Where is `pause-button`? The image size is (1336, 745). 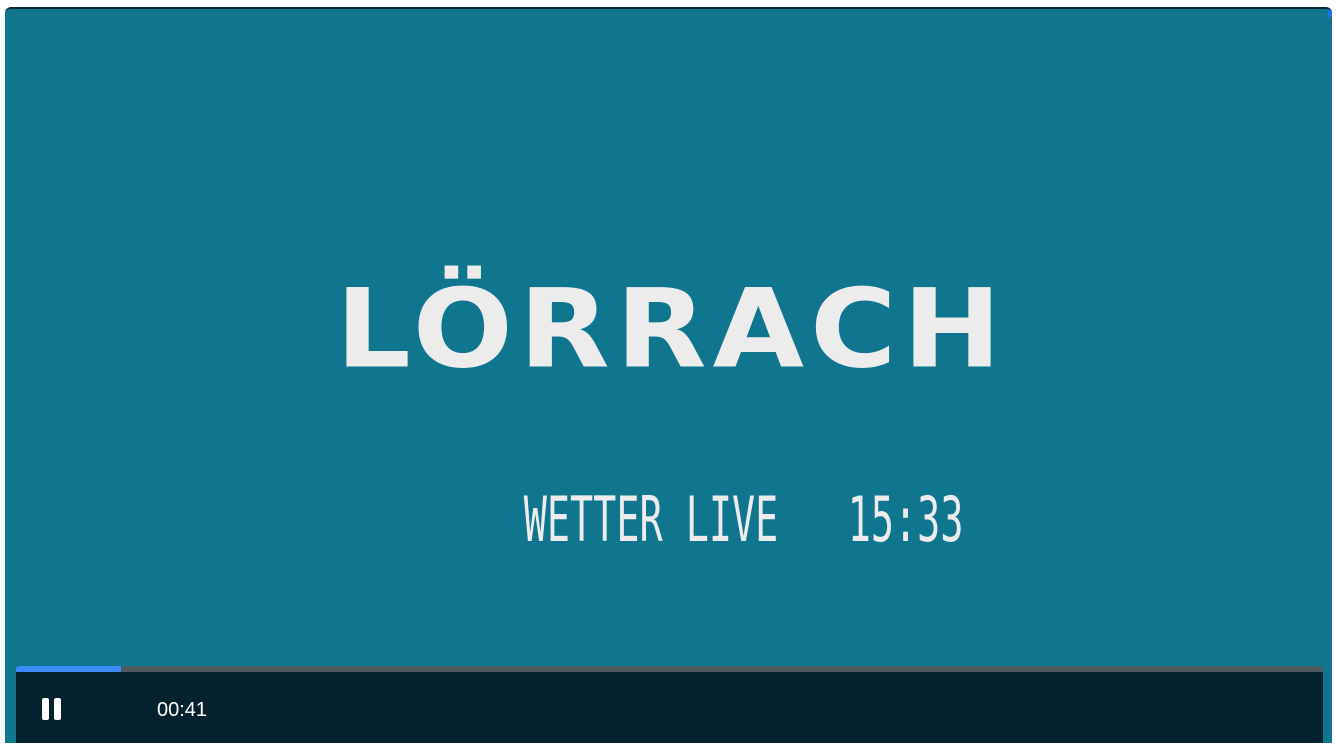 pause-button is located at coordinates (53, 709).